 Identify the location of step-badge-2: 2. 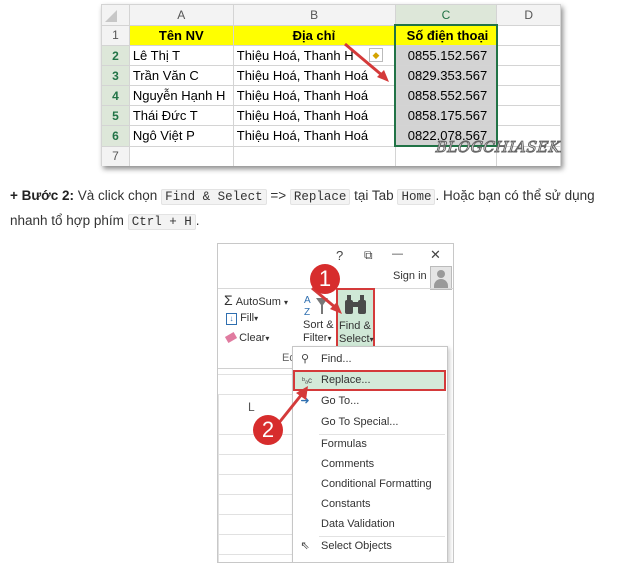
(268, 430).